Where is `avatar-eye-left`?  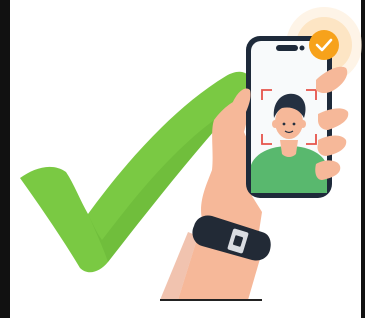 avatar-eye-left is located at coordinates (284, 124).